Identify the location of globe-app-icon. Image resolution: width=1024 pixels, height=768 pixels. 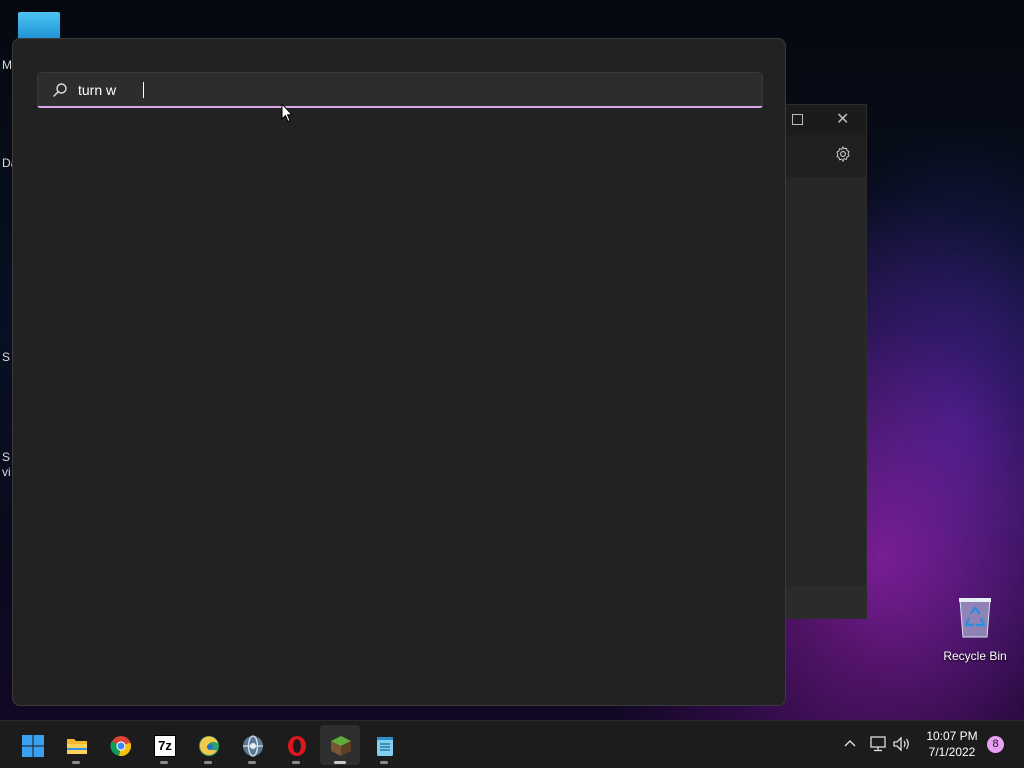
(253, 746).